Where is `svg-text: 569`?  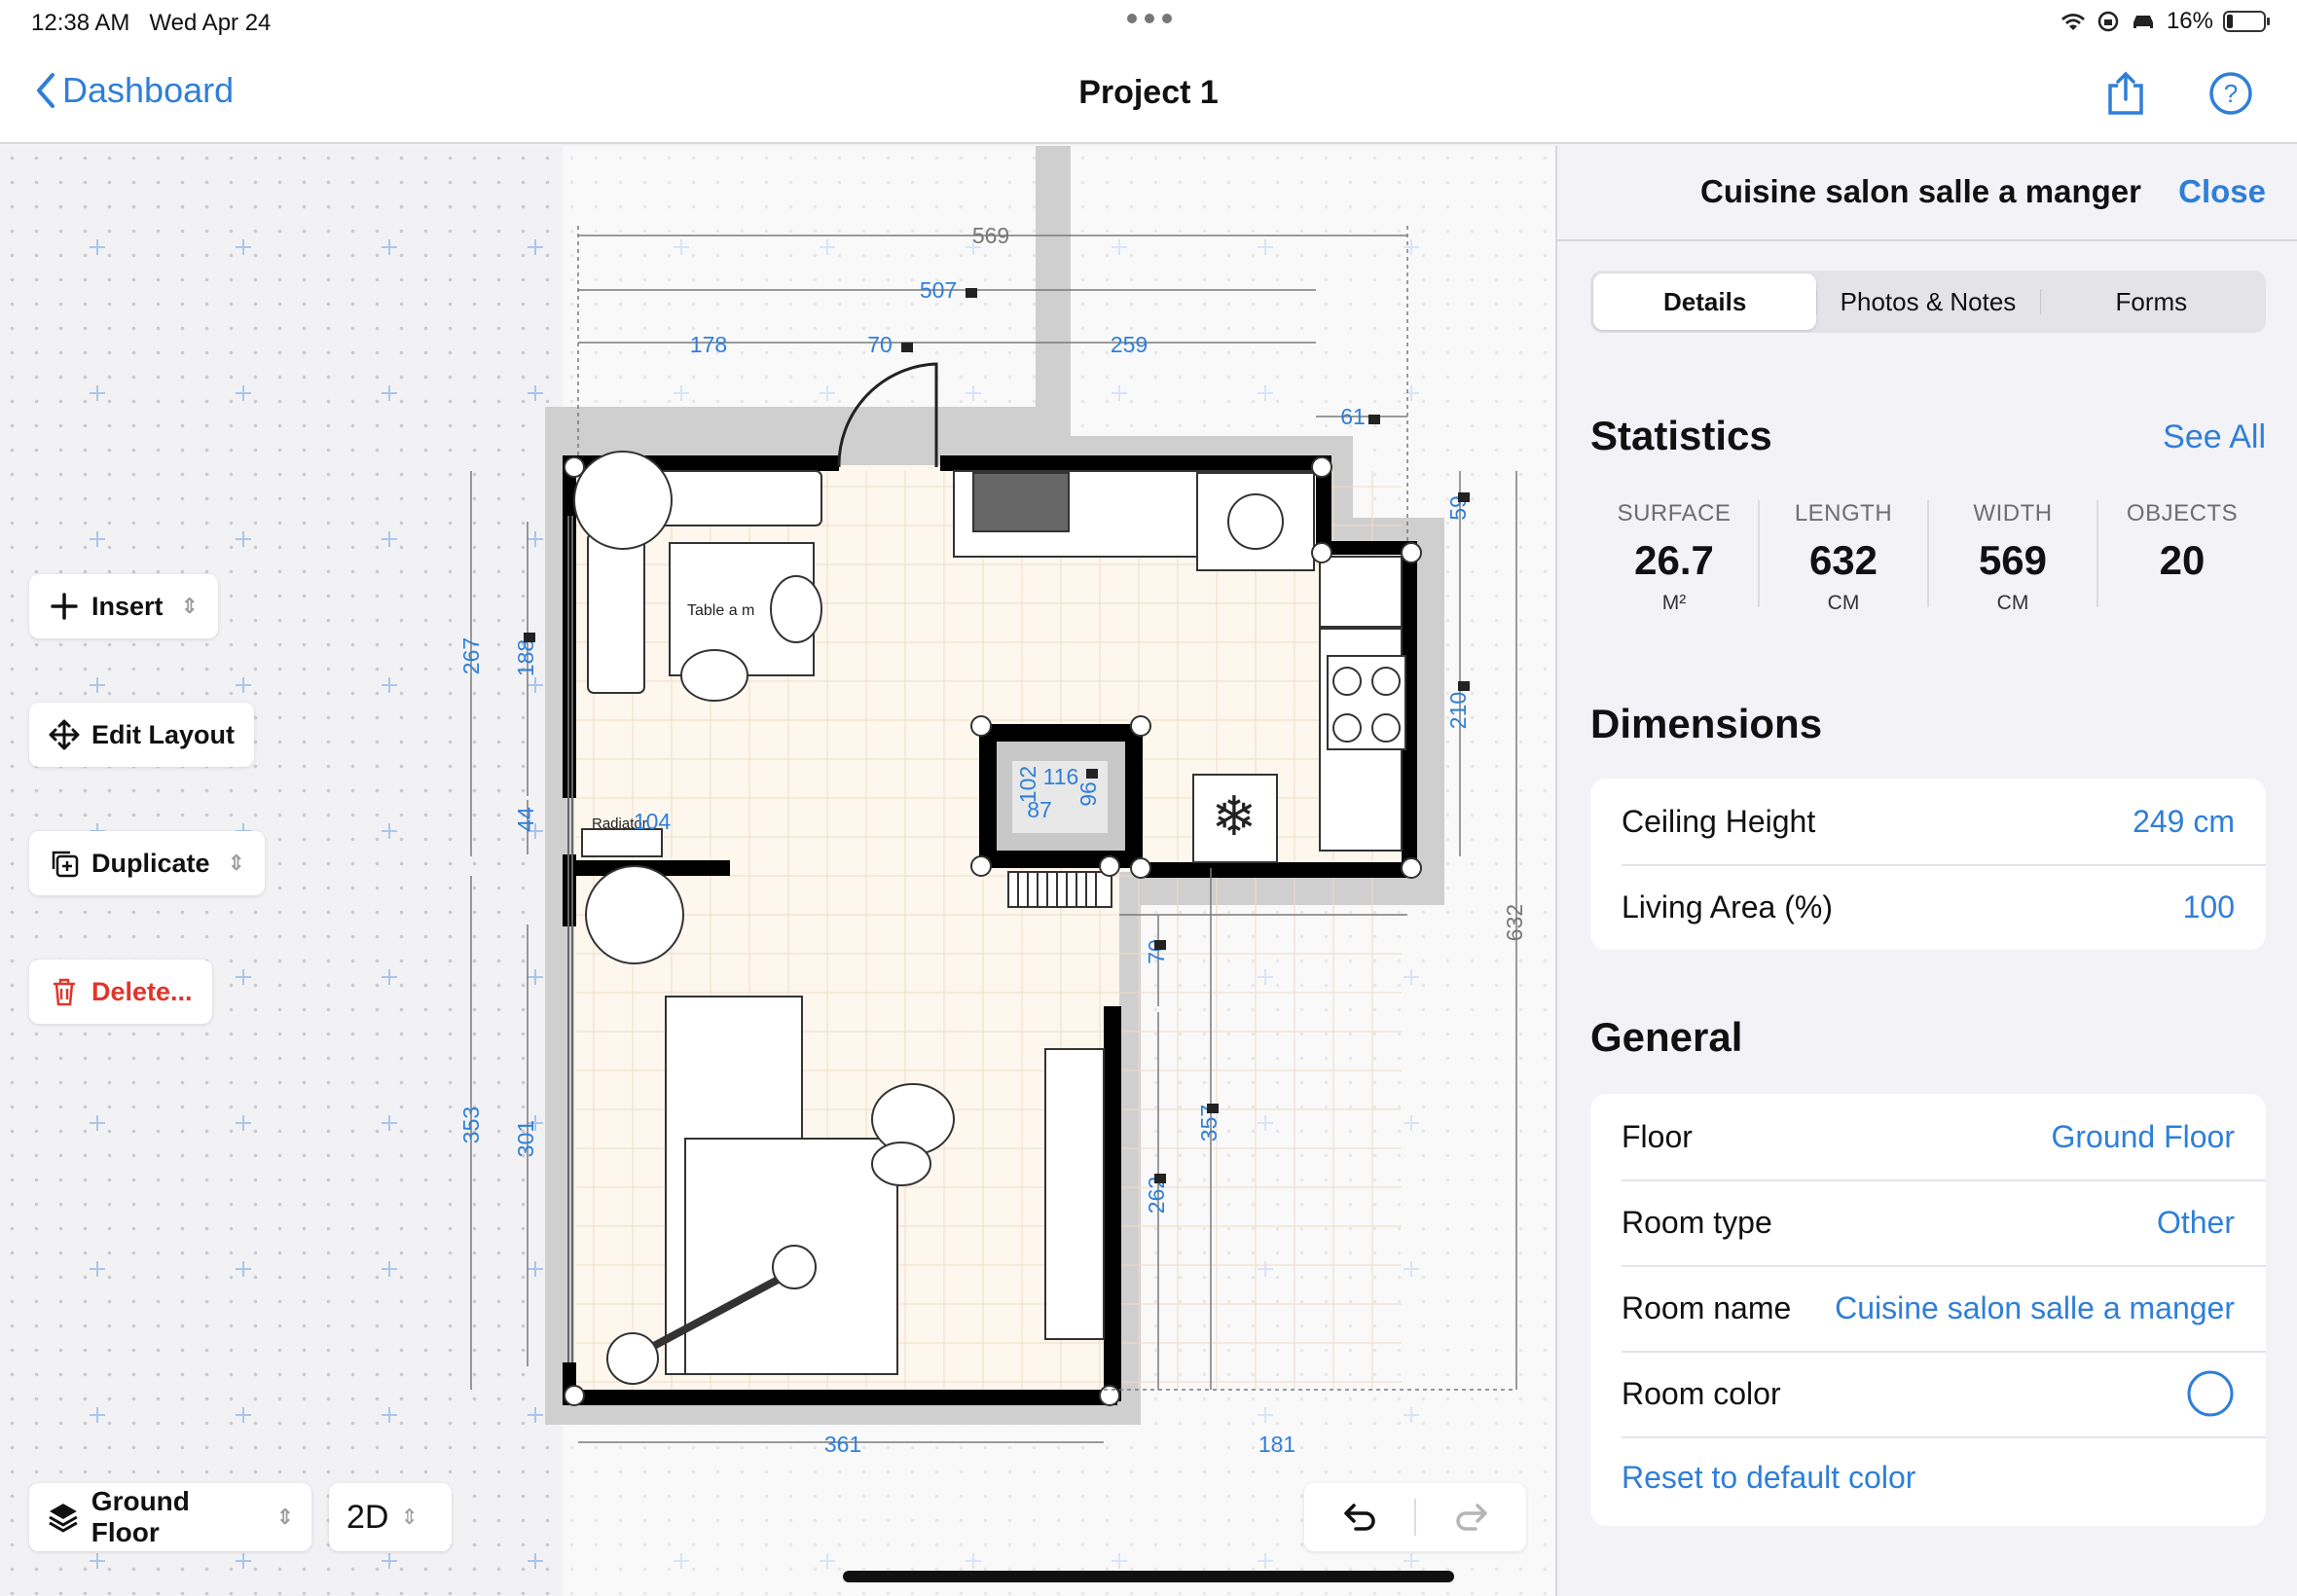
svg-text: 569 is located at coordinates (990, 236).